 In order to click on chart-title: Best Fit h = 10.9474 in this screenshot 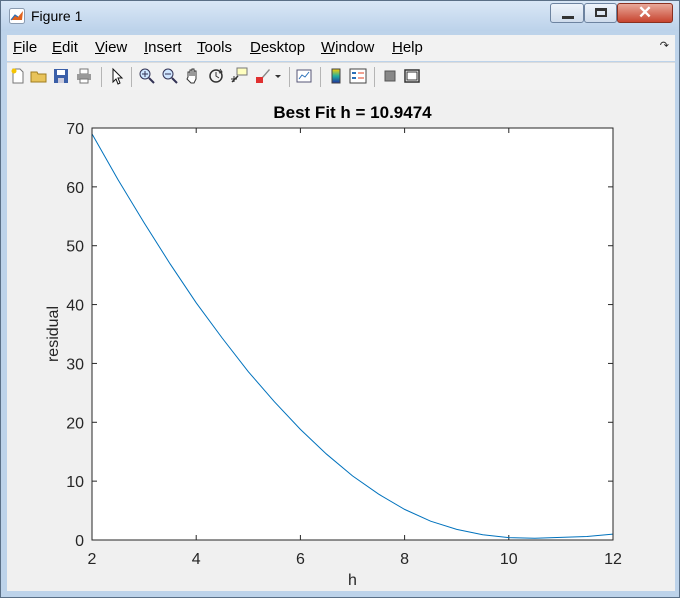, I will do `click(352, 112)`.